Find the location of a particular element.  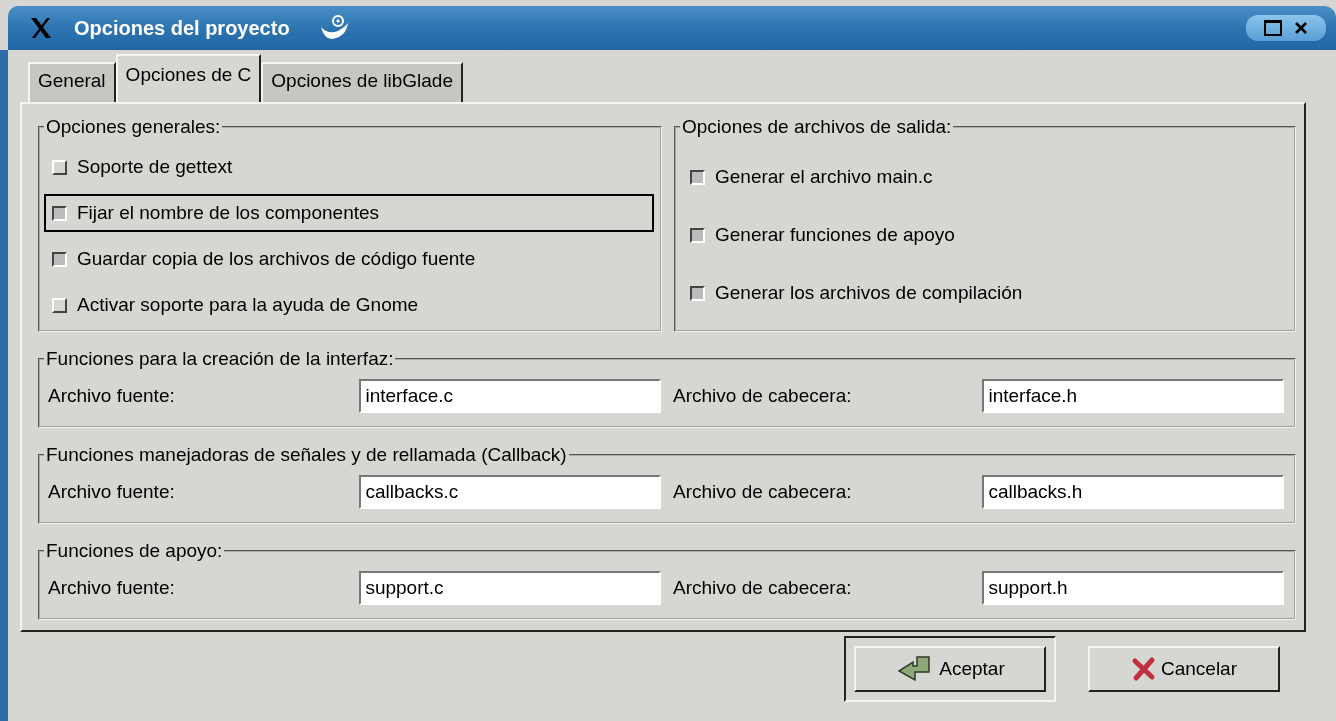

cross-icon is located at coordinates (1143, 669).